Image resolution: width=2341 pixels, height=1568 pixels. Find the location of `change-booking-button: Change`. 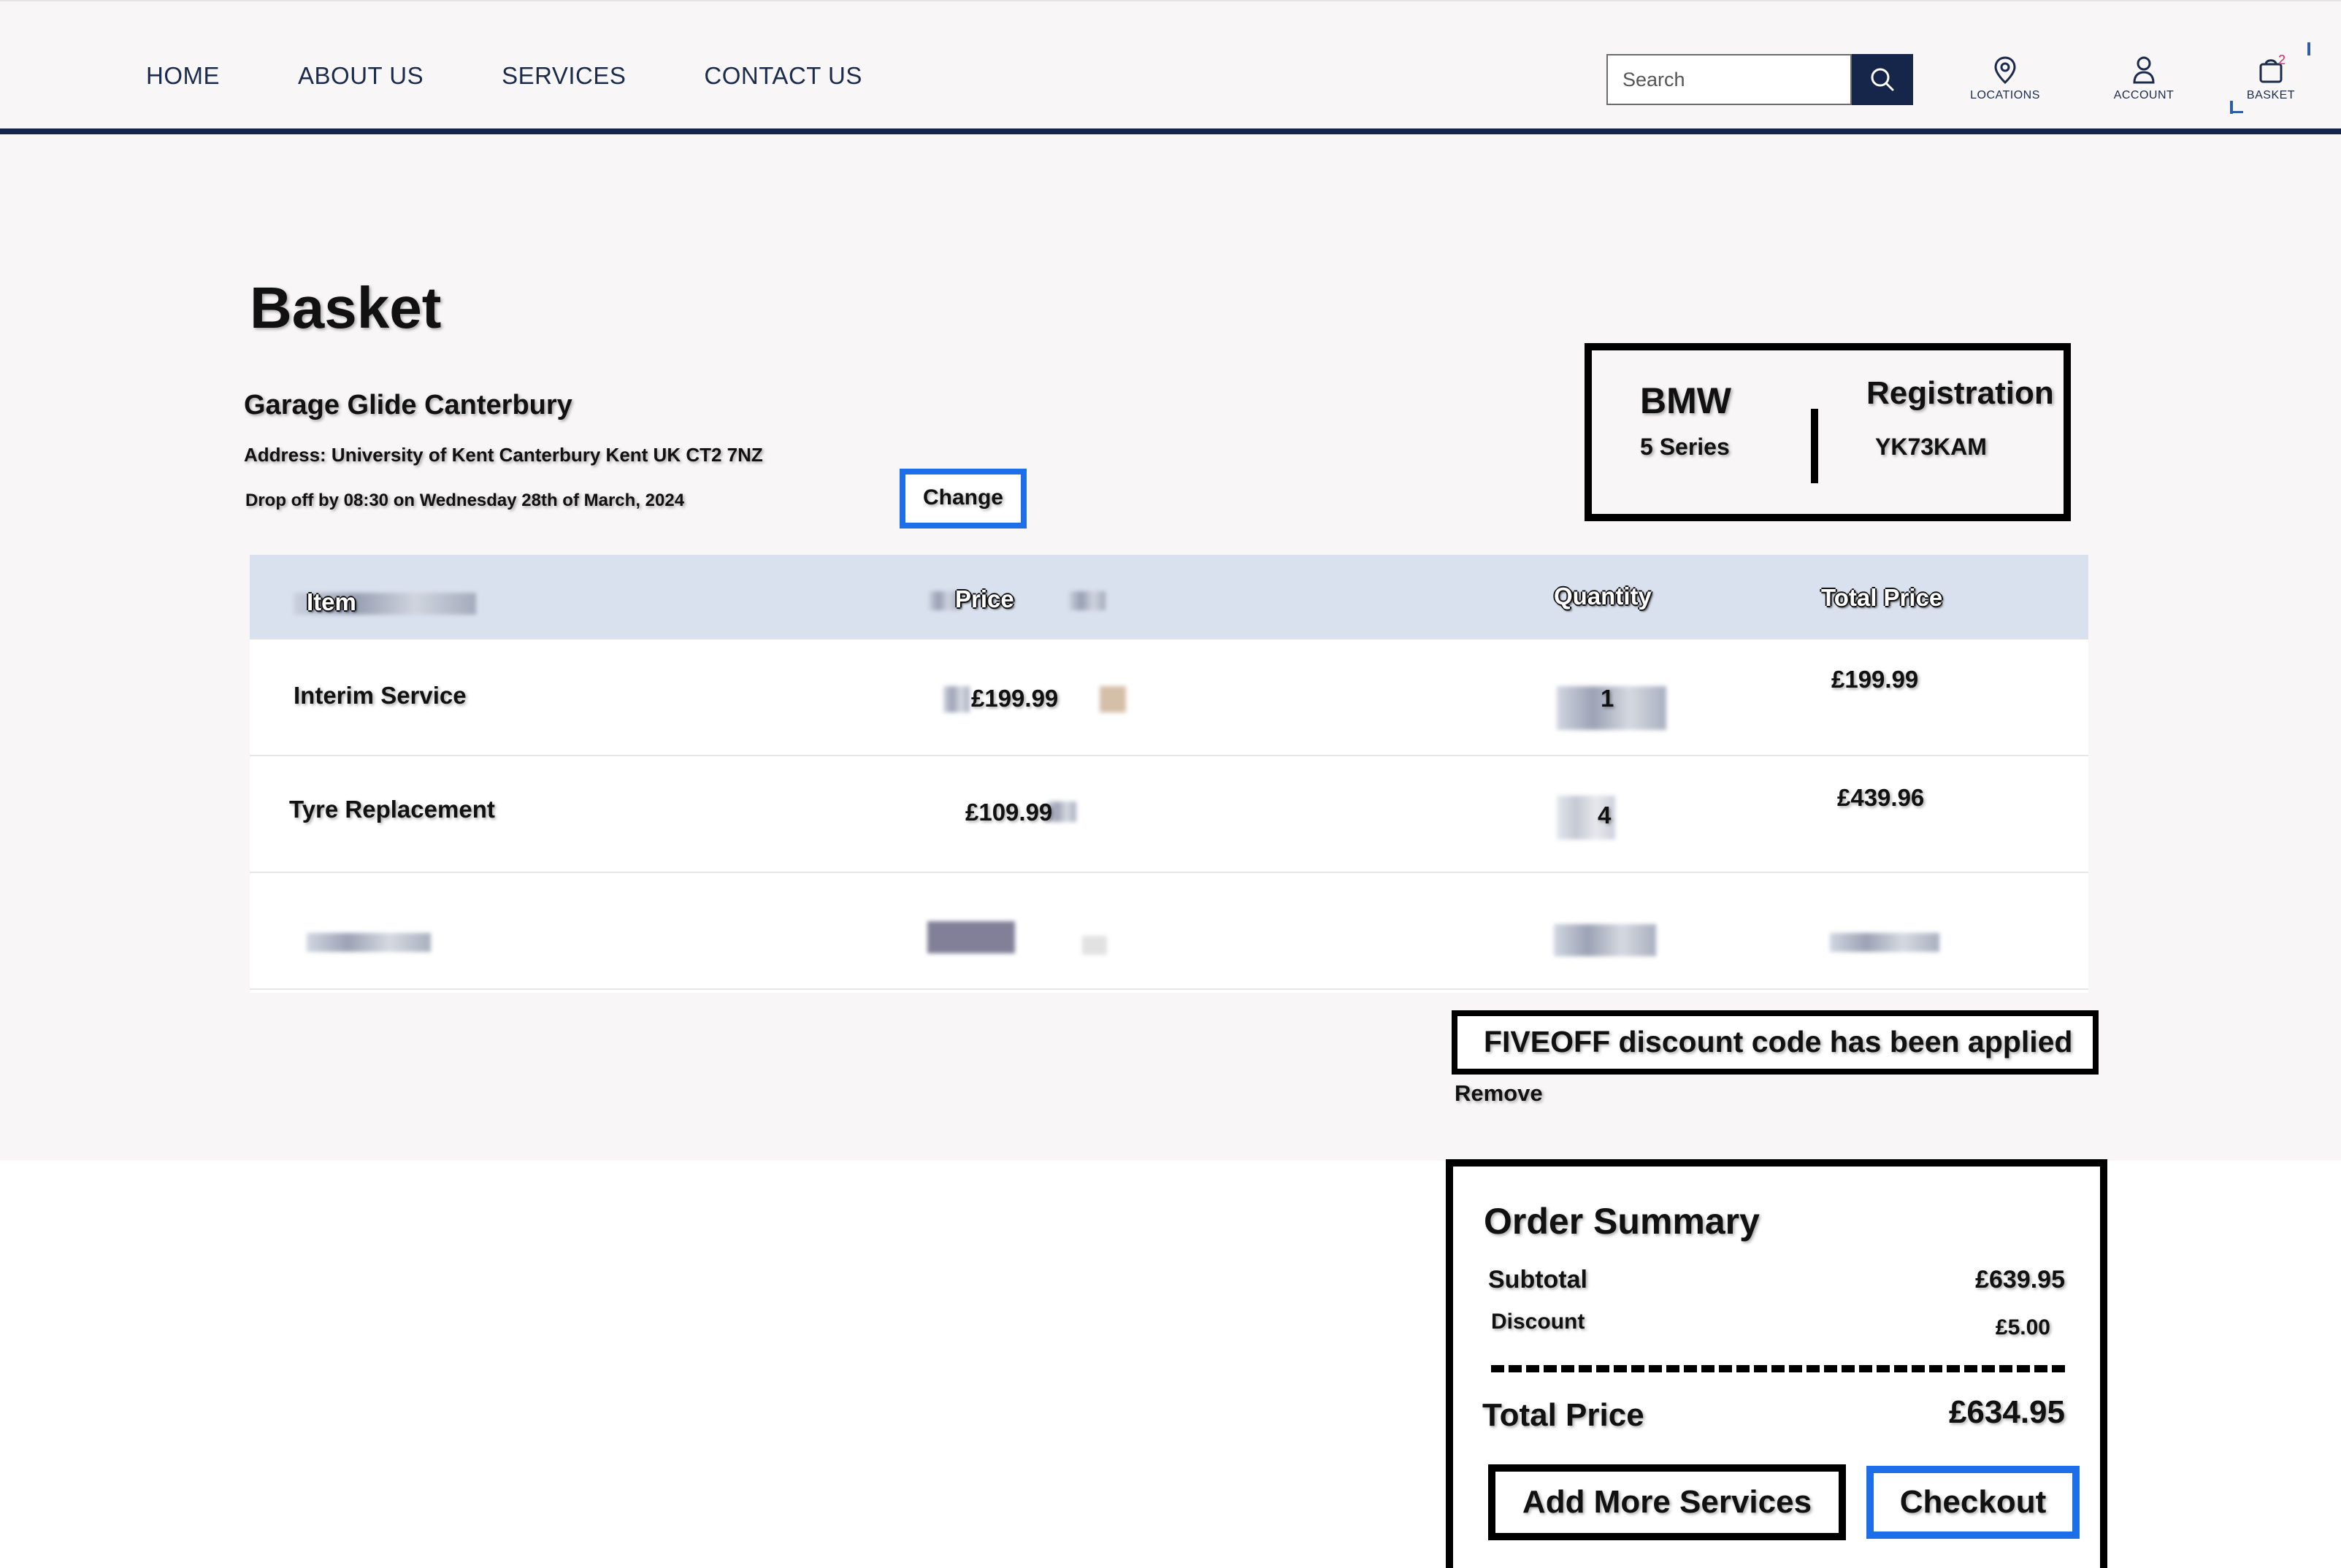

change-booking-button: Change is located at coordinates (963, 499).